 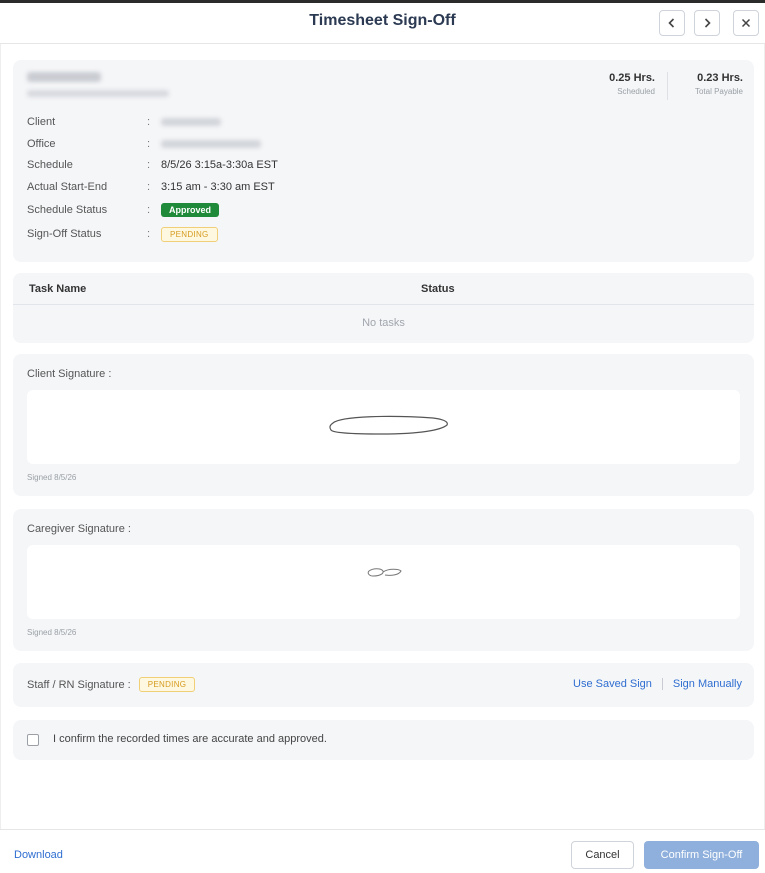 What do you see at coordinates (707, 684) in the screenshot?
I see `sign-manually-link: Sign Manually` at bounding box center [707, 684].